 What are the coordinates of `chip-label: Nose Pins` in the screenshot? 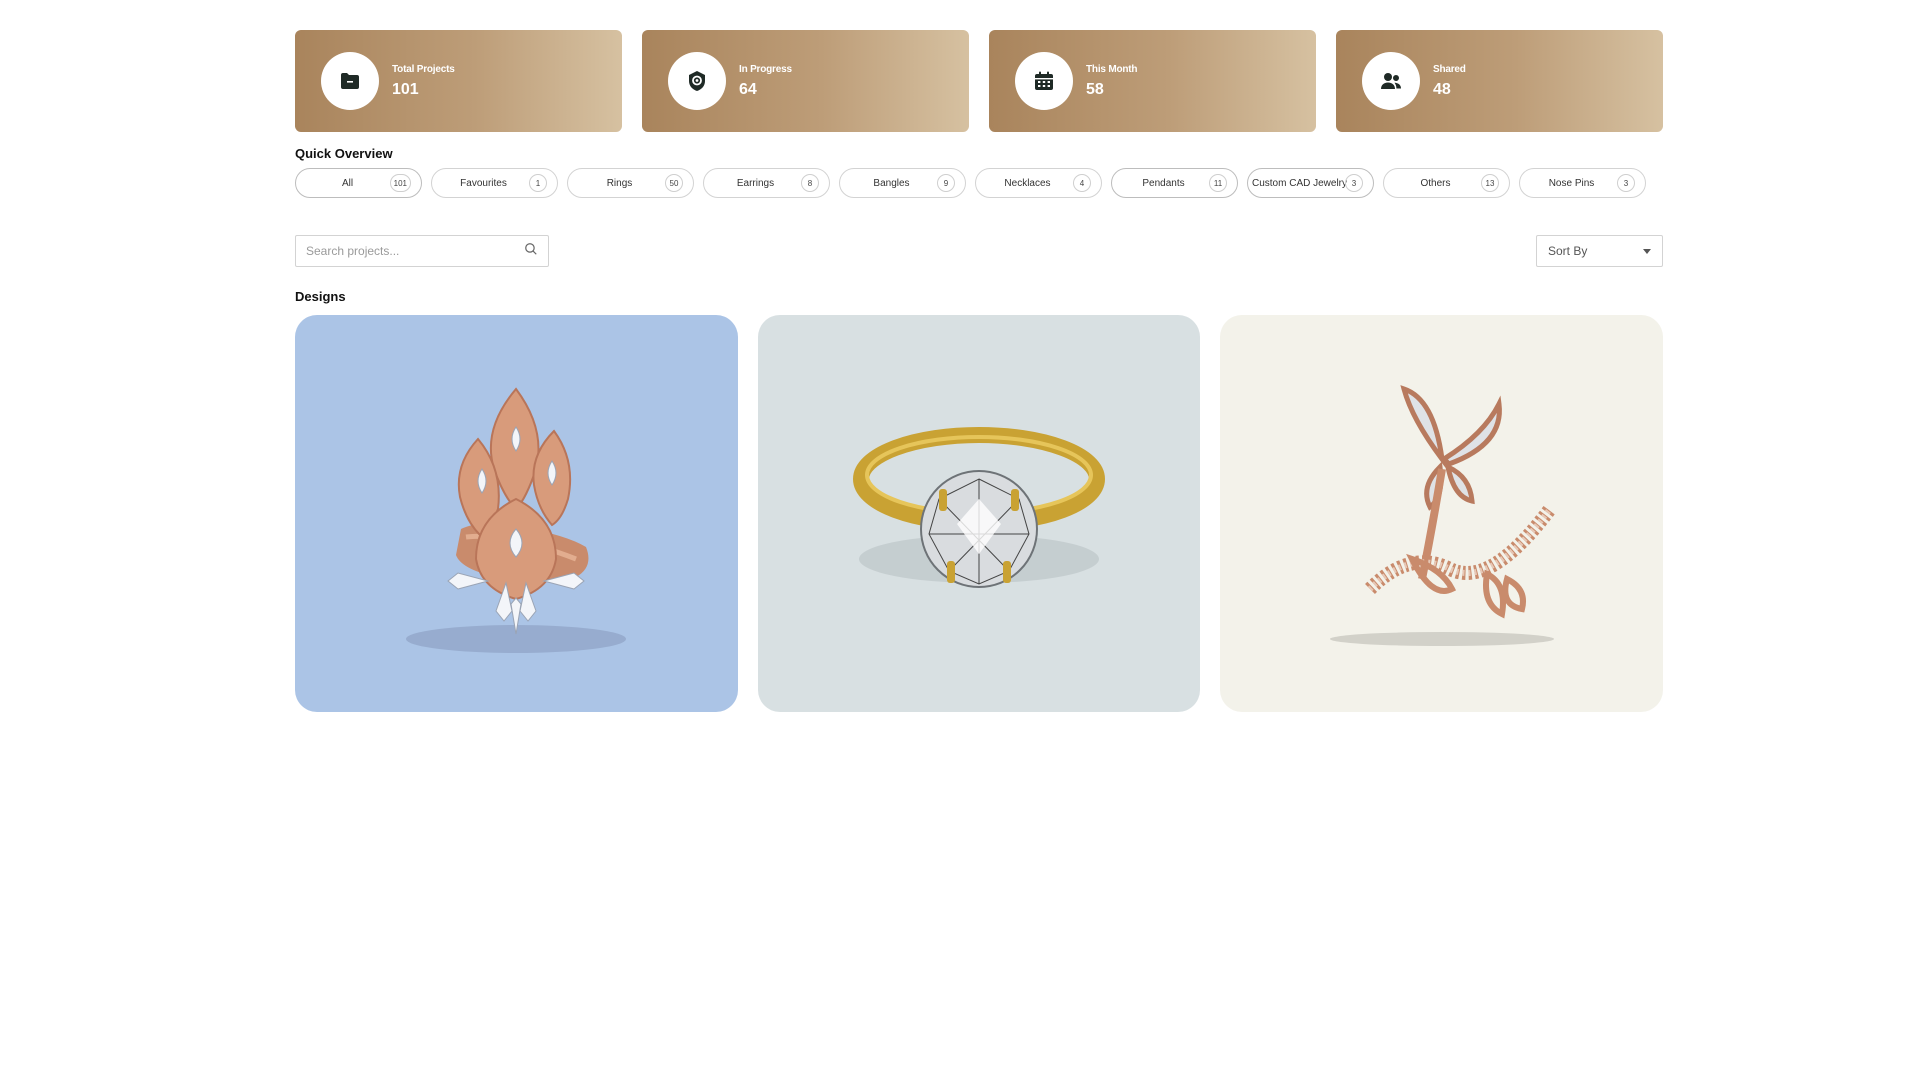 It's located at (1571, 183).